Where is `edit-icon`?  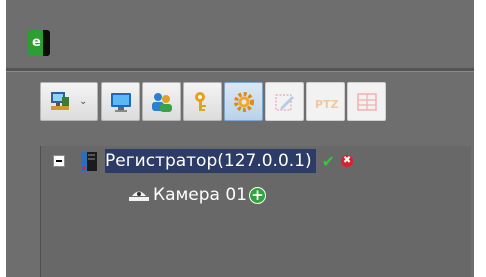
edit-icon is located at coordinates (284, 102).